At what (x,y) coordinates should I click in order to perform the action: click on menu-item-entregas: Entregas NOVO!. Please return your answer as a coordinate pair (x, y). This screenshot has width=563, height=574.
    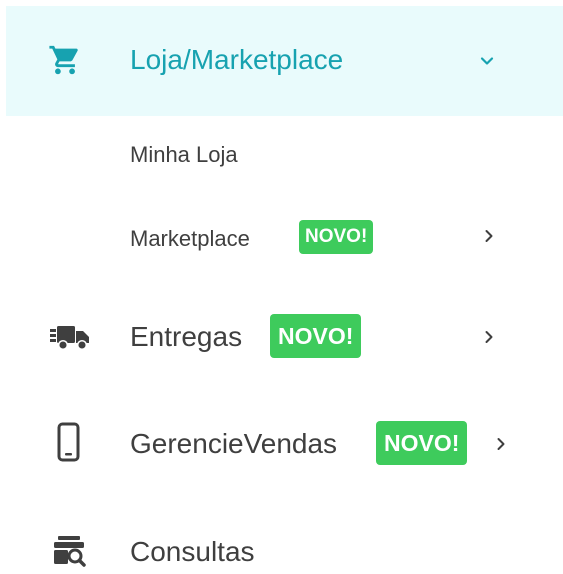
    Looking at the image, I should click on (281, 337).